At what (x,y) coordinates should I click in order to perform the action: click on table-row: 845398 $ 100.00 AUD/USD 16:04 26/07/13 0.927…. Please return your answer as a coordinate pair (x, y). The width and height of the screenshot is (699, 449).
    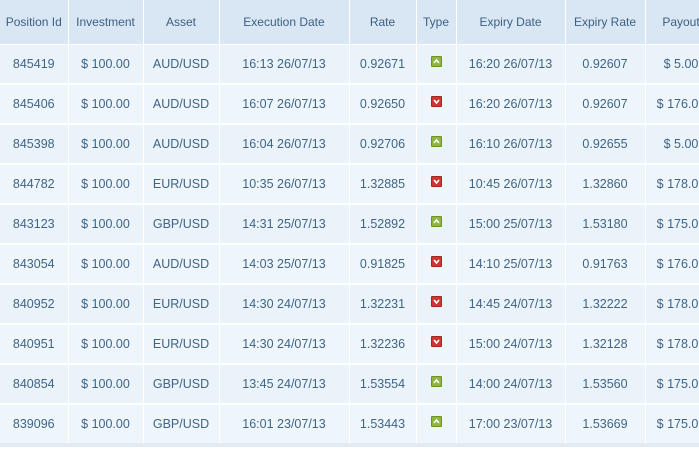
    Looking at the image, I should click on (349, 144).